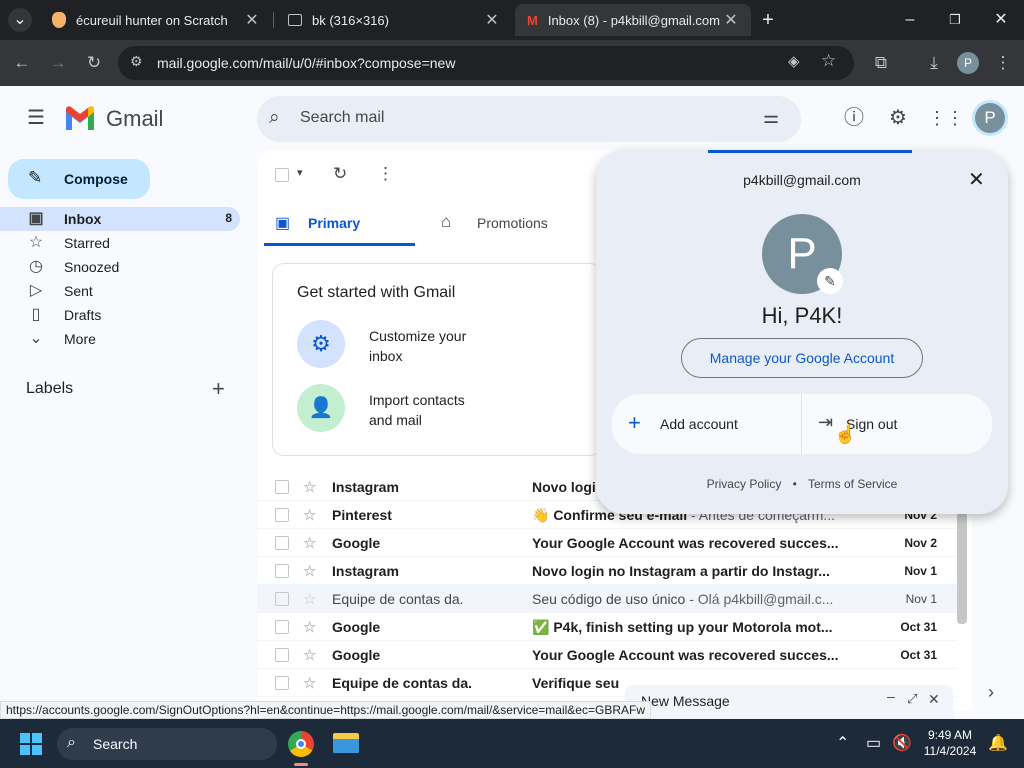 The image size is (1024, 768). What do you see at coordinates (134, 119) in the screenshot?
I see `gmail-logo-text: Gmail` at bounding box center [134, 119].